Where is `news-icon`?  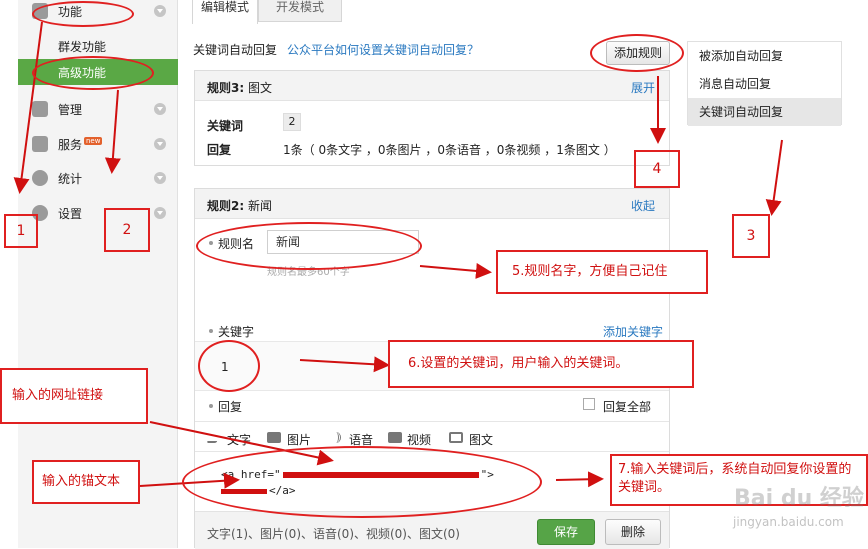
news-icon is located at coordinates (456, 437).